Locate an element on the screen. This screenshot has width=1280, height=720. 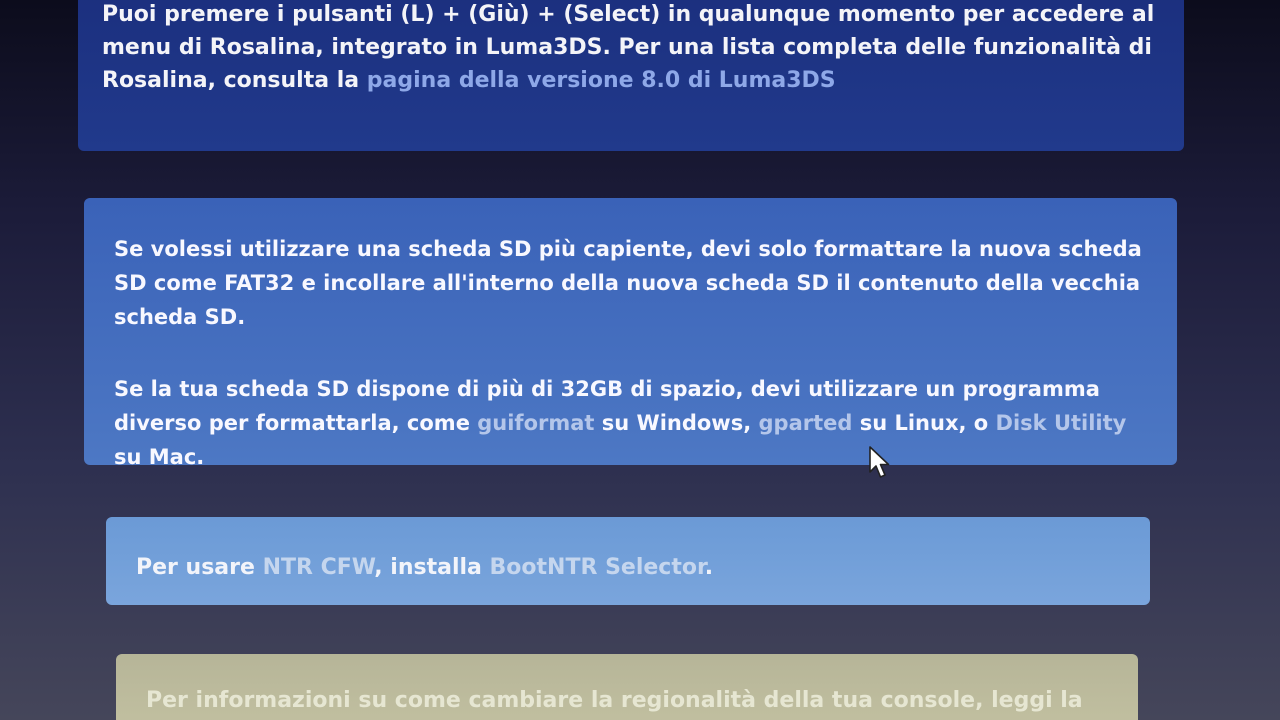
gparted-link: gparted is located at coordinates (806, 423).